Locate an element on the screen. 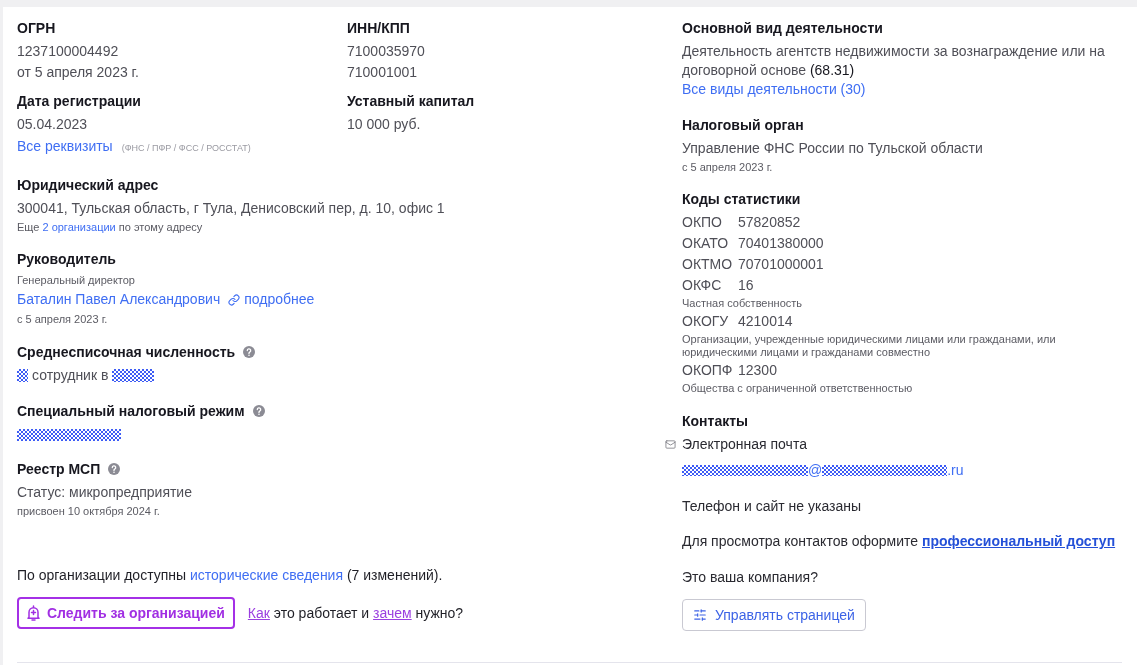 Image resolution: width=1137 pixels, height=665 pixels. section-heading: Специальный налоговый режим is located at coordinates (131, 411).